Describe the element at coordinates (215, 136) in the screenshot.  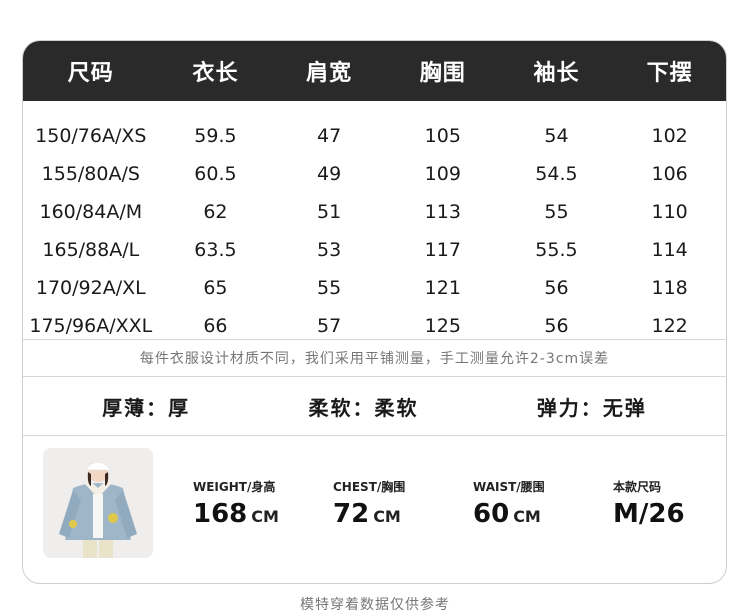
I see `cell-length: 59.5` at that location.